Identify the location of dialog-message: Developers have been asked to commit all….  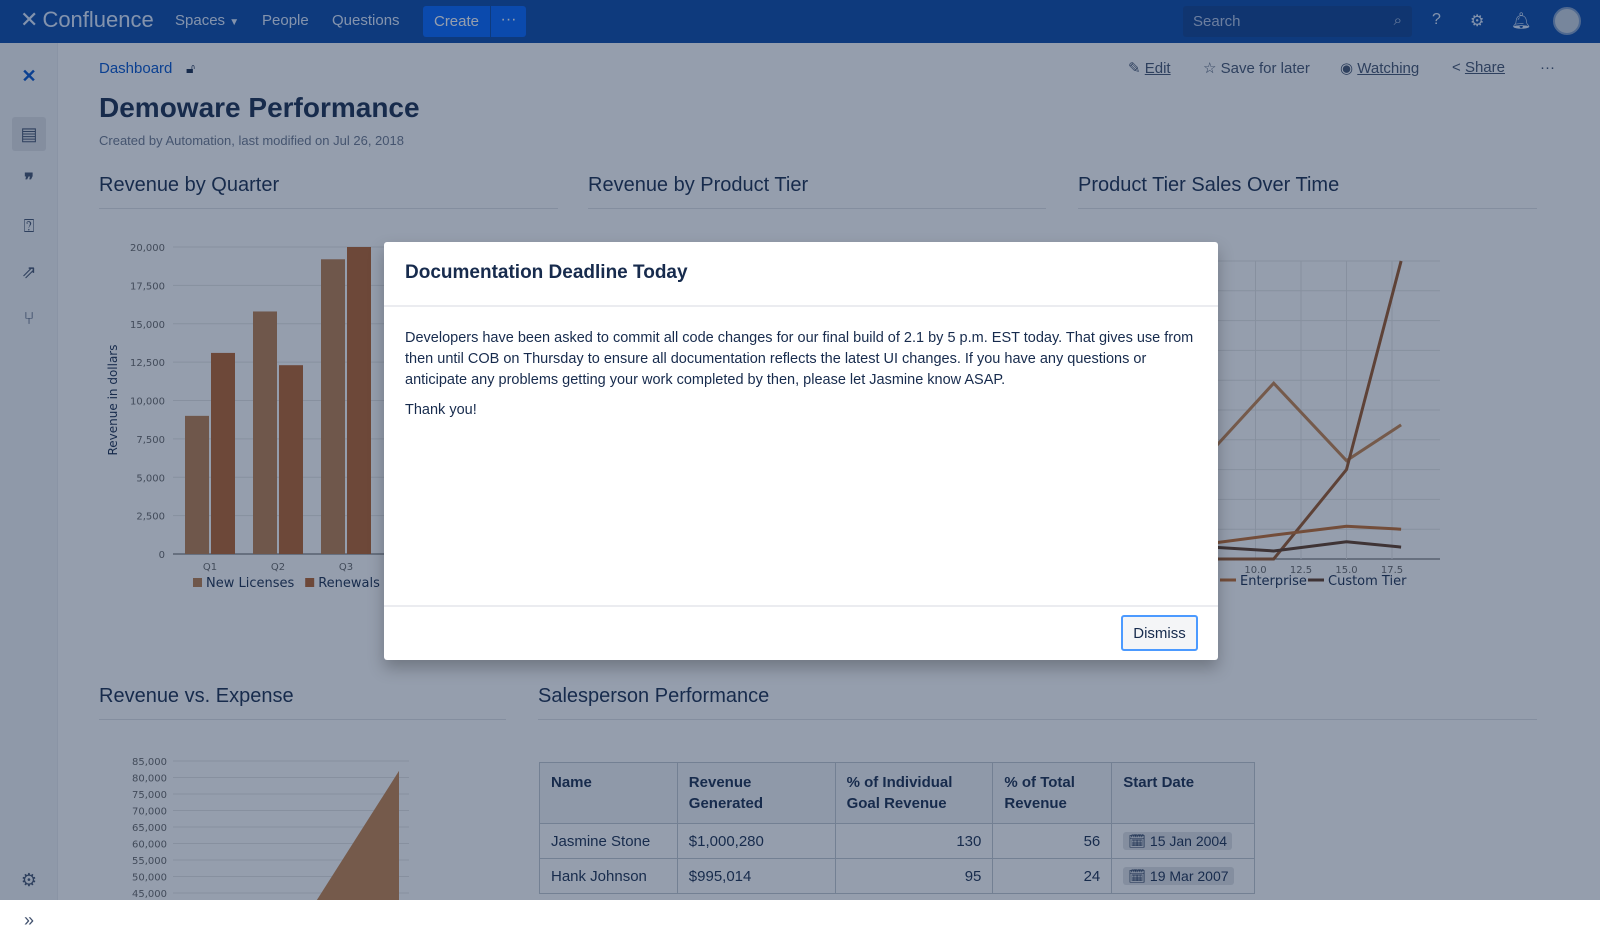
(799, 359).